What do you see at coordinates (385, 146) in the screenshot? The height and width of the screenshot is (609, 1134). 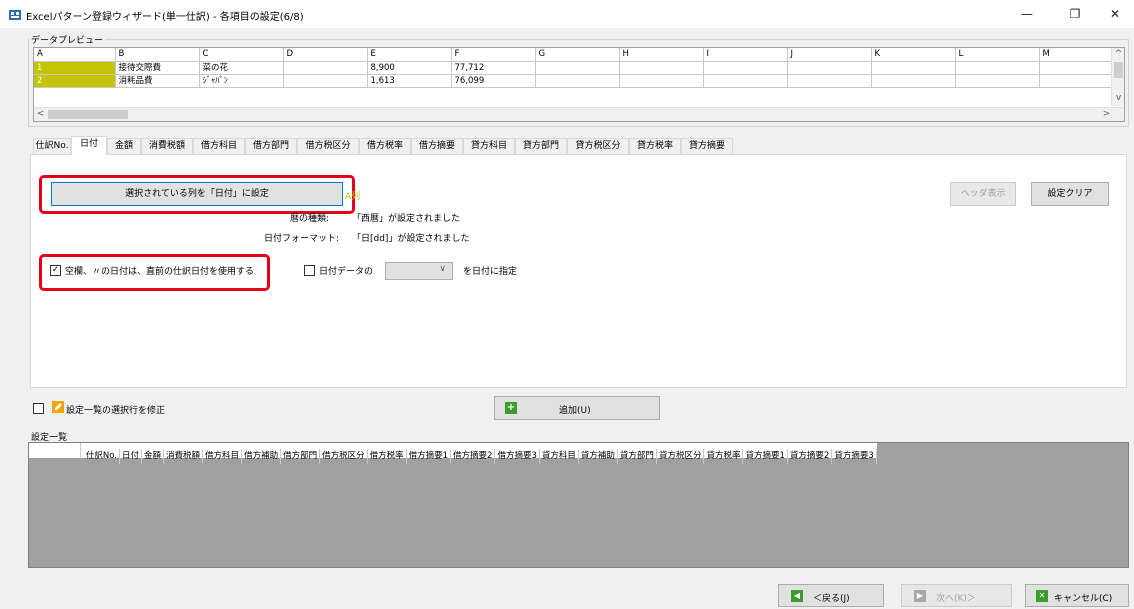 I see `tab-debit-tax-rate: 借方税率` at bounding box center [385, 146].